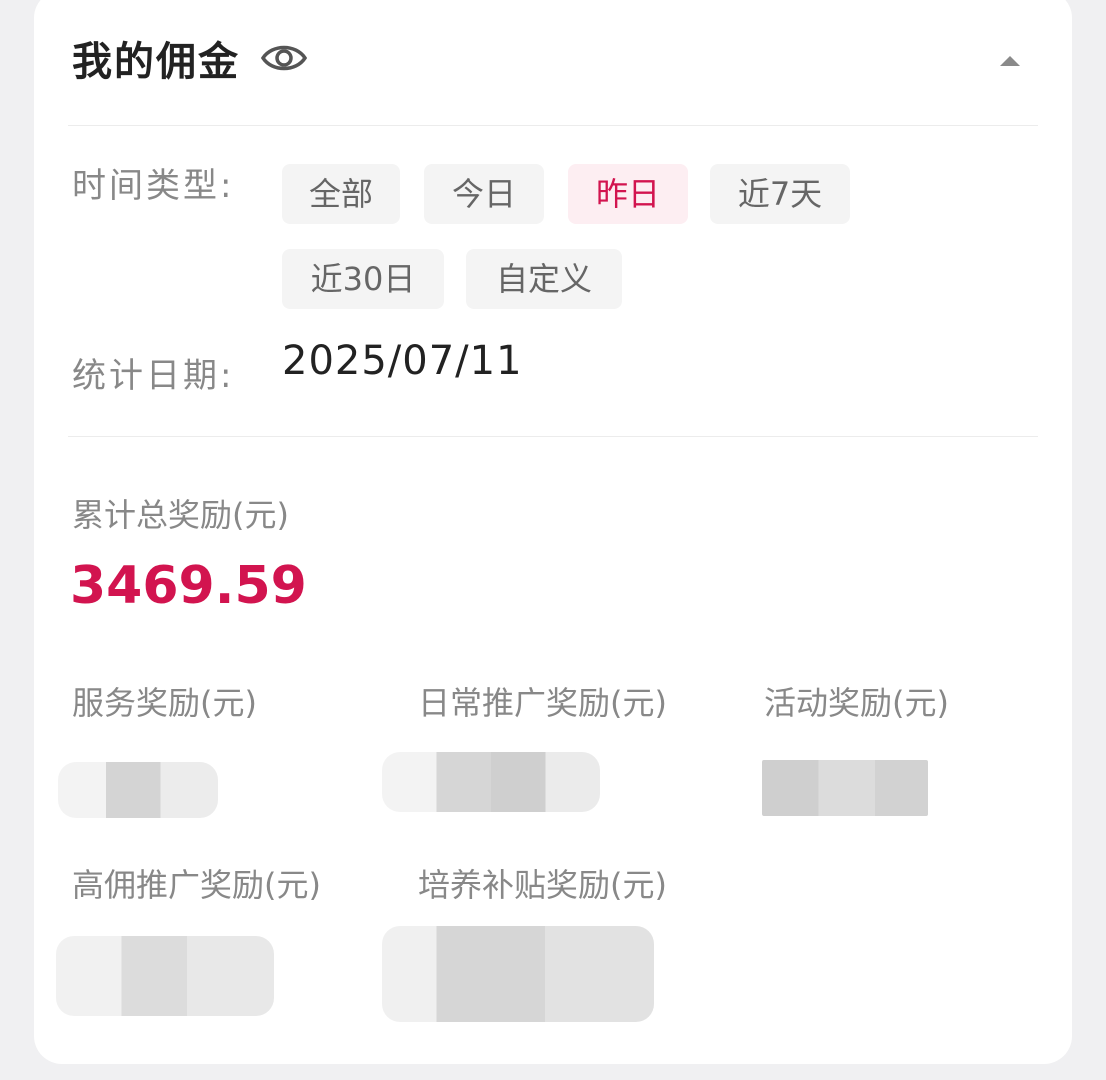 This screenshot has height=1080, width=1106. I want to click on chip-today: 今日, so click(484, 194).